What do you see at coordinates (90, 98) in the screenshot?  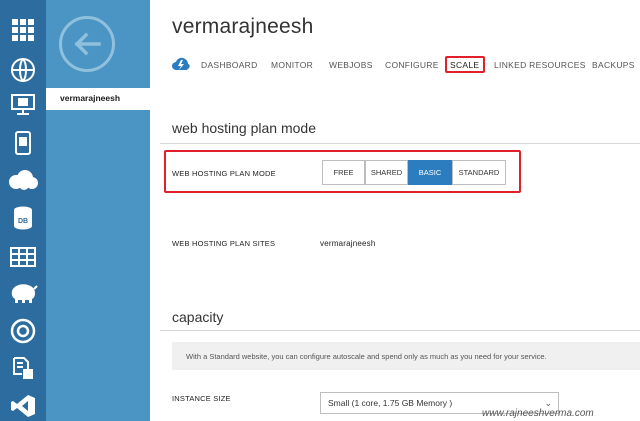 I see `sidebar-item-label: vermarajneesh` at bounding box center [90, 98].